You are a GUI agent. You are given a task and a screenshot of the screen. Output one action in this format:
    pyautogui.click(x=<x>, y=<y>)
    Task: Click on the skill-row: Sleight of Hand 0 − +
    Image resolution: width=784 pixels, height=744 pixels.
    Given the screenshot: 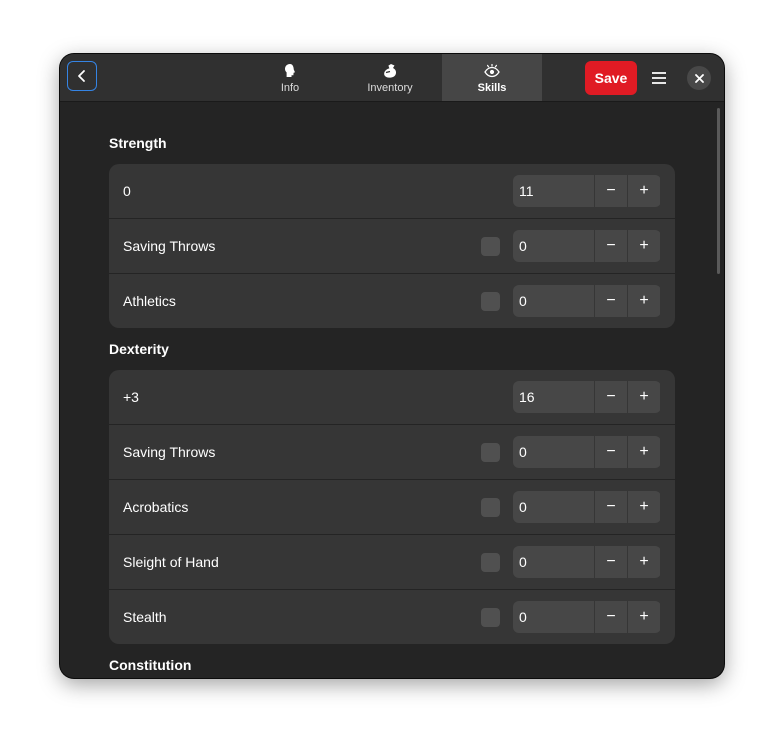 What is the action you would take?
    pyautogui.click(x=392, y=562)
    